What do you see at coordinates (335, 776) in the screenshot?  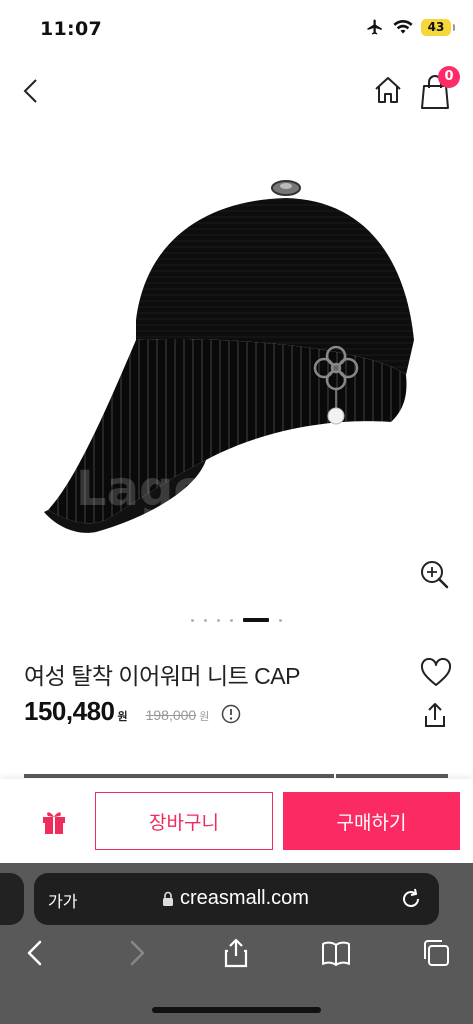 I see `tab-divider` at bounding box center [335, 776].